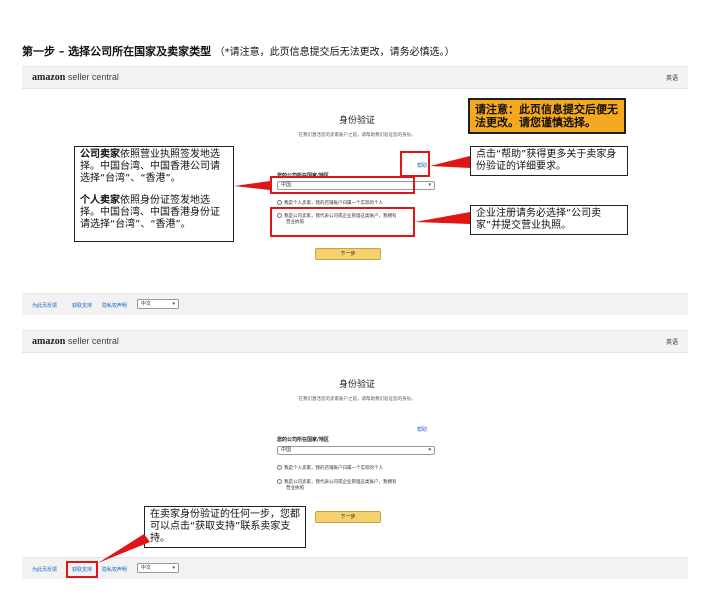 The height and width of the screenshot is (597, 706). What do you see at coordinates (82, 305) in the screenshot?
I see `footer-link-get-support: 获取支持` at bounding box center [82, 305].